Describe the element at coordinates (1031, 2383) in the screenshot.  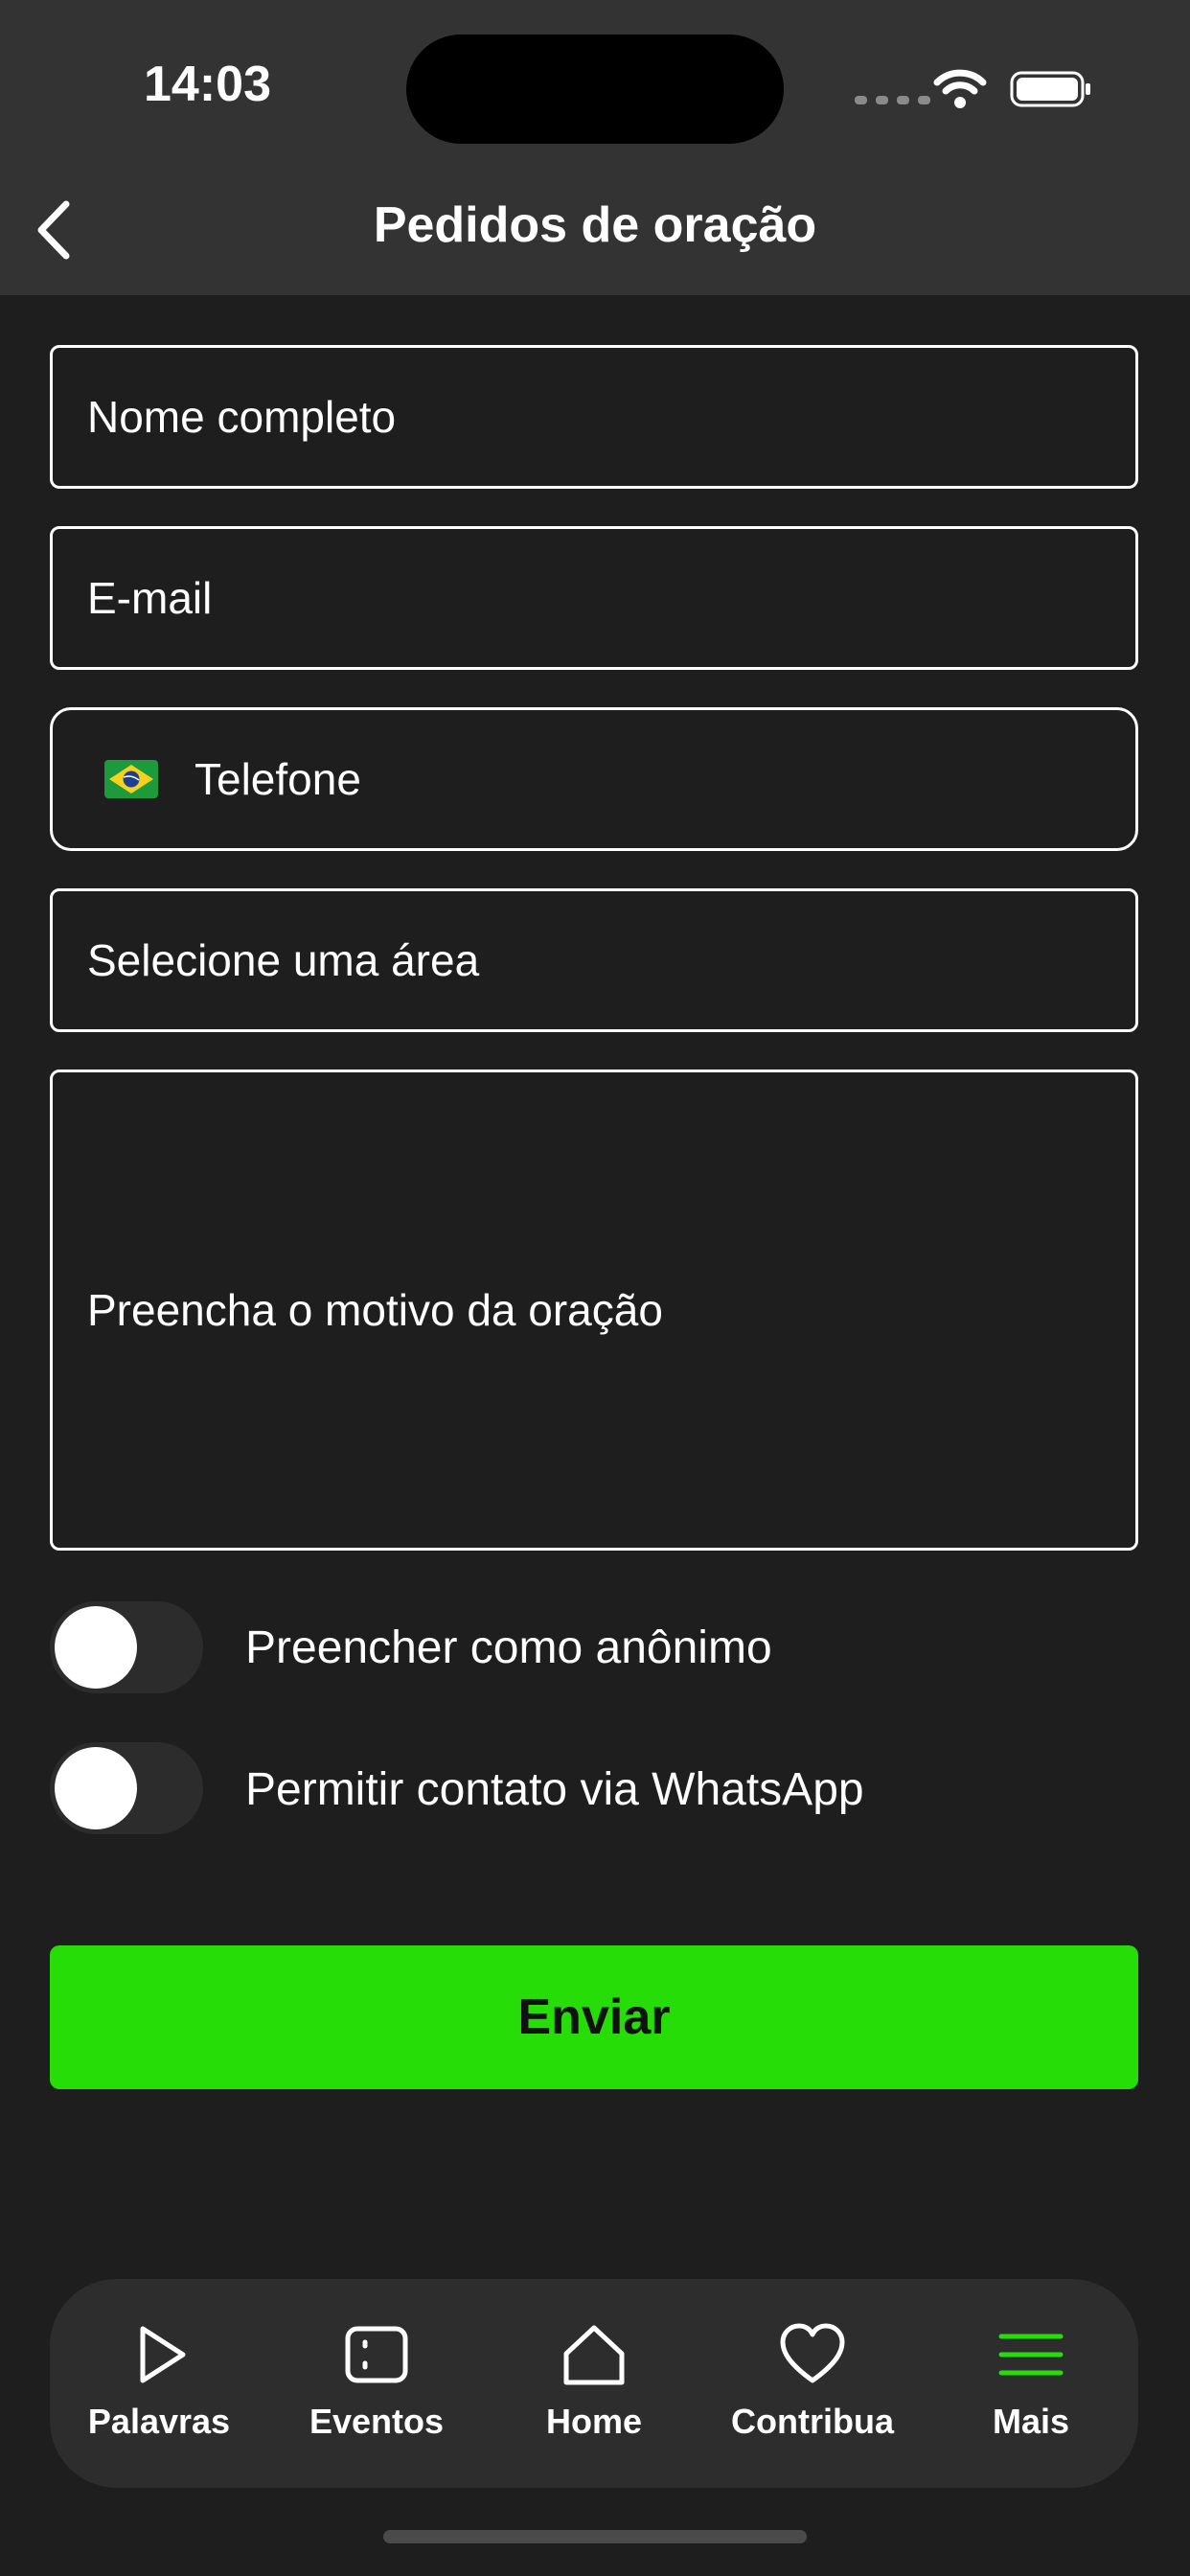
I see `tab-mais: Mais` at that location.